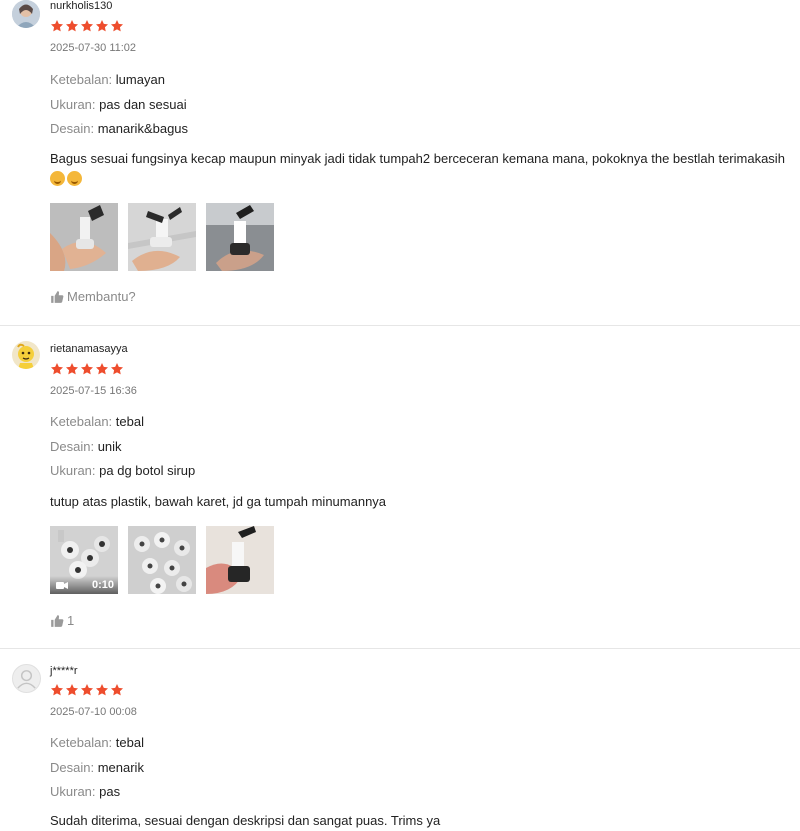  Describe the element at coordinates (120, 767) in the screenshot. I see `attribute-value: menarik` at that location.